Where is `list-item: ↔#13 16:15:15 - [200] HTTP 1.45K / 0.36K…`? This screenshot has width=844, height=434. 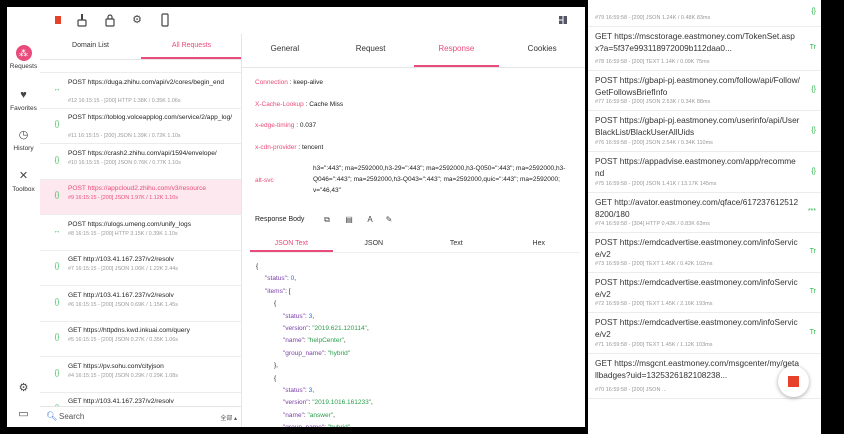
list-item: ↔#13 16:15:15 - [200] HTTP 1.45K / 0.36K… is located at coordinates (140, 66).